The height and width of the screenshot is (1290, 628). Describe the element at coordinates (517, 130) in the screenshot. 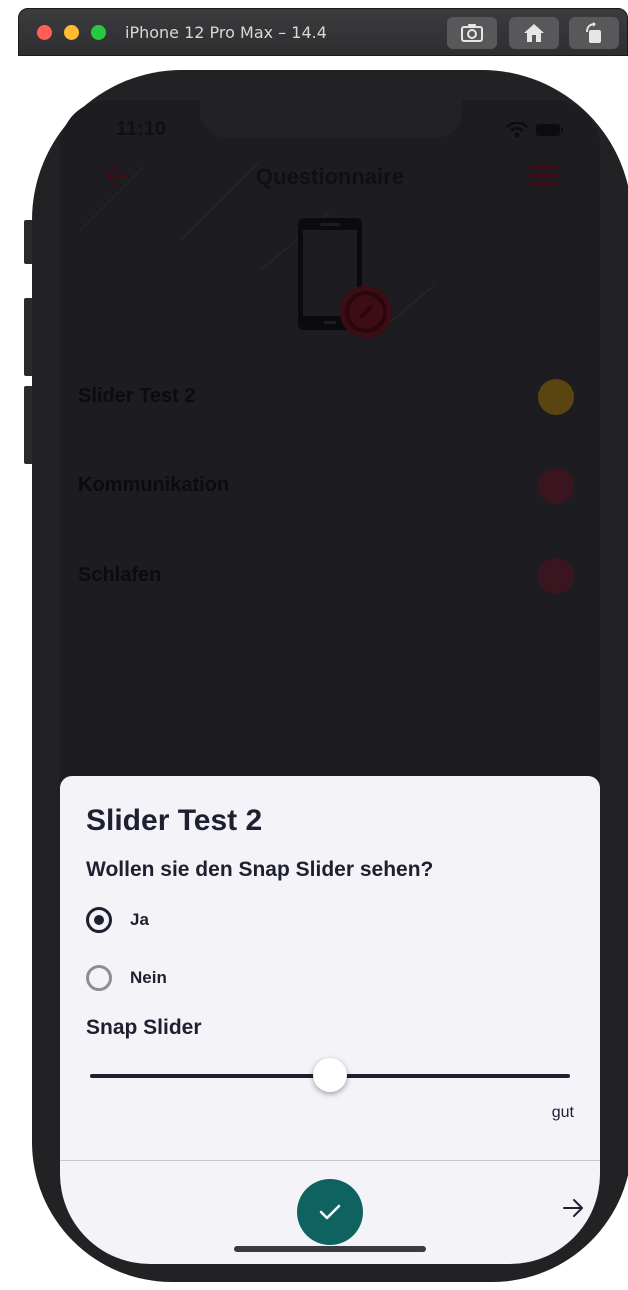

I see `wifi-icon` at that location.